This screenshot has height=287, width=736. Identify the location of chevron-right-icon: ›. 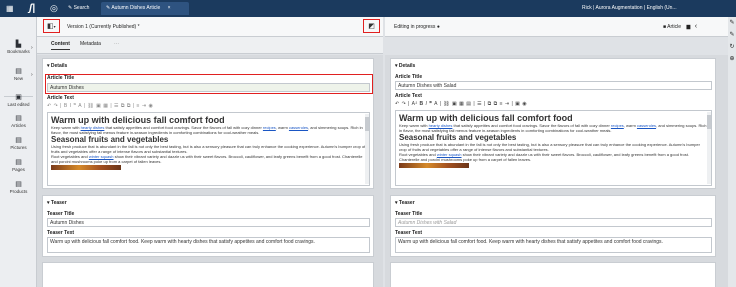
(32, 75).